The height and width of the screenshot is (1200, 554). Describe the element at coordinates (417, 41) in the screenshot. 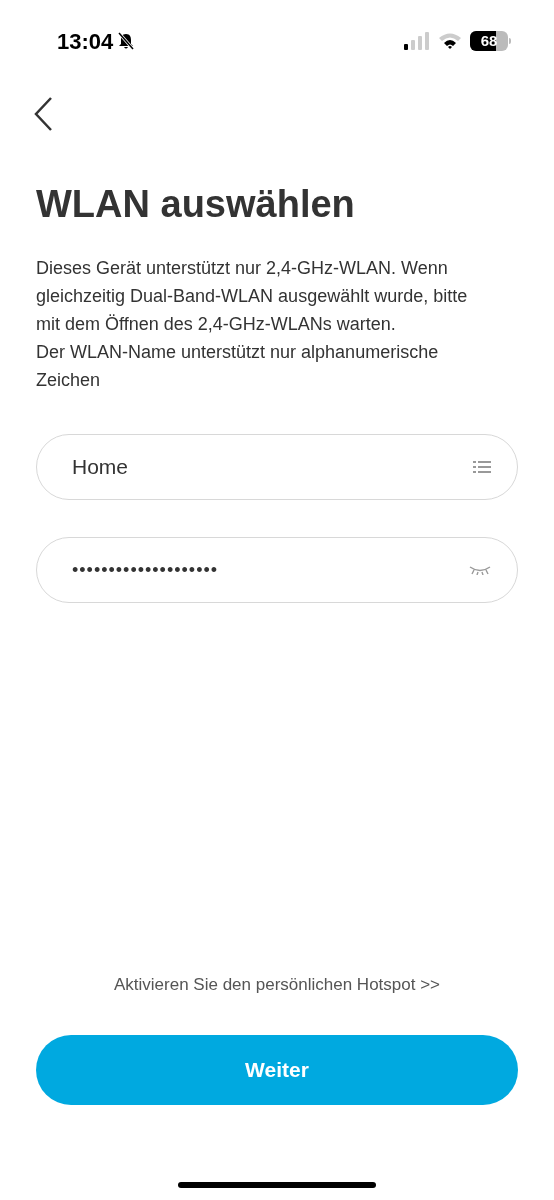

I see `signal-icon` at that location.